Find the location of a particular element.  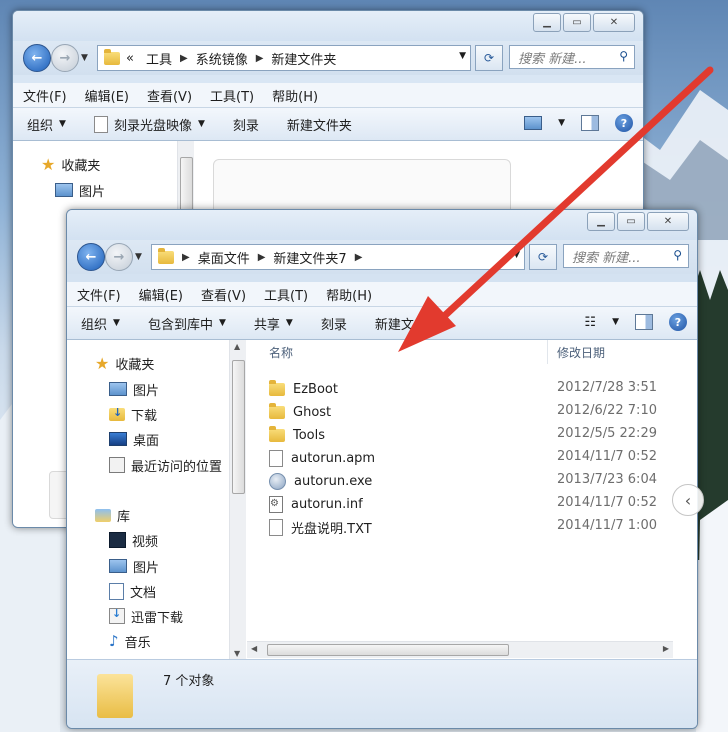

nav-scrollbar: ▲ ▼ is located at coordinates (237, 500).